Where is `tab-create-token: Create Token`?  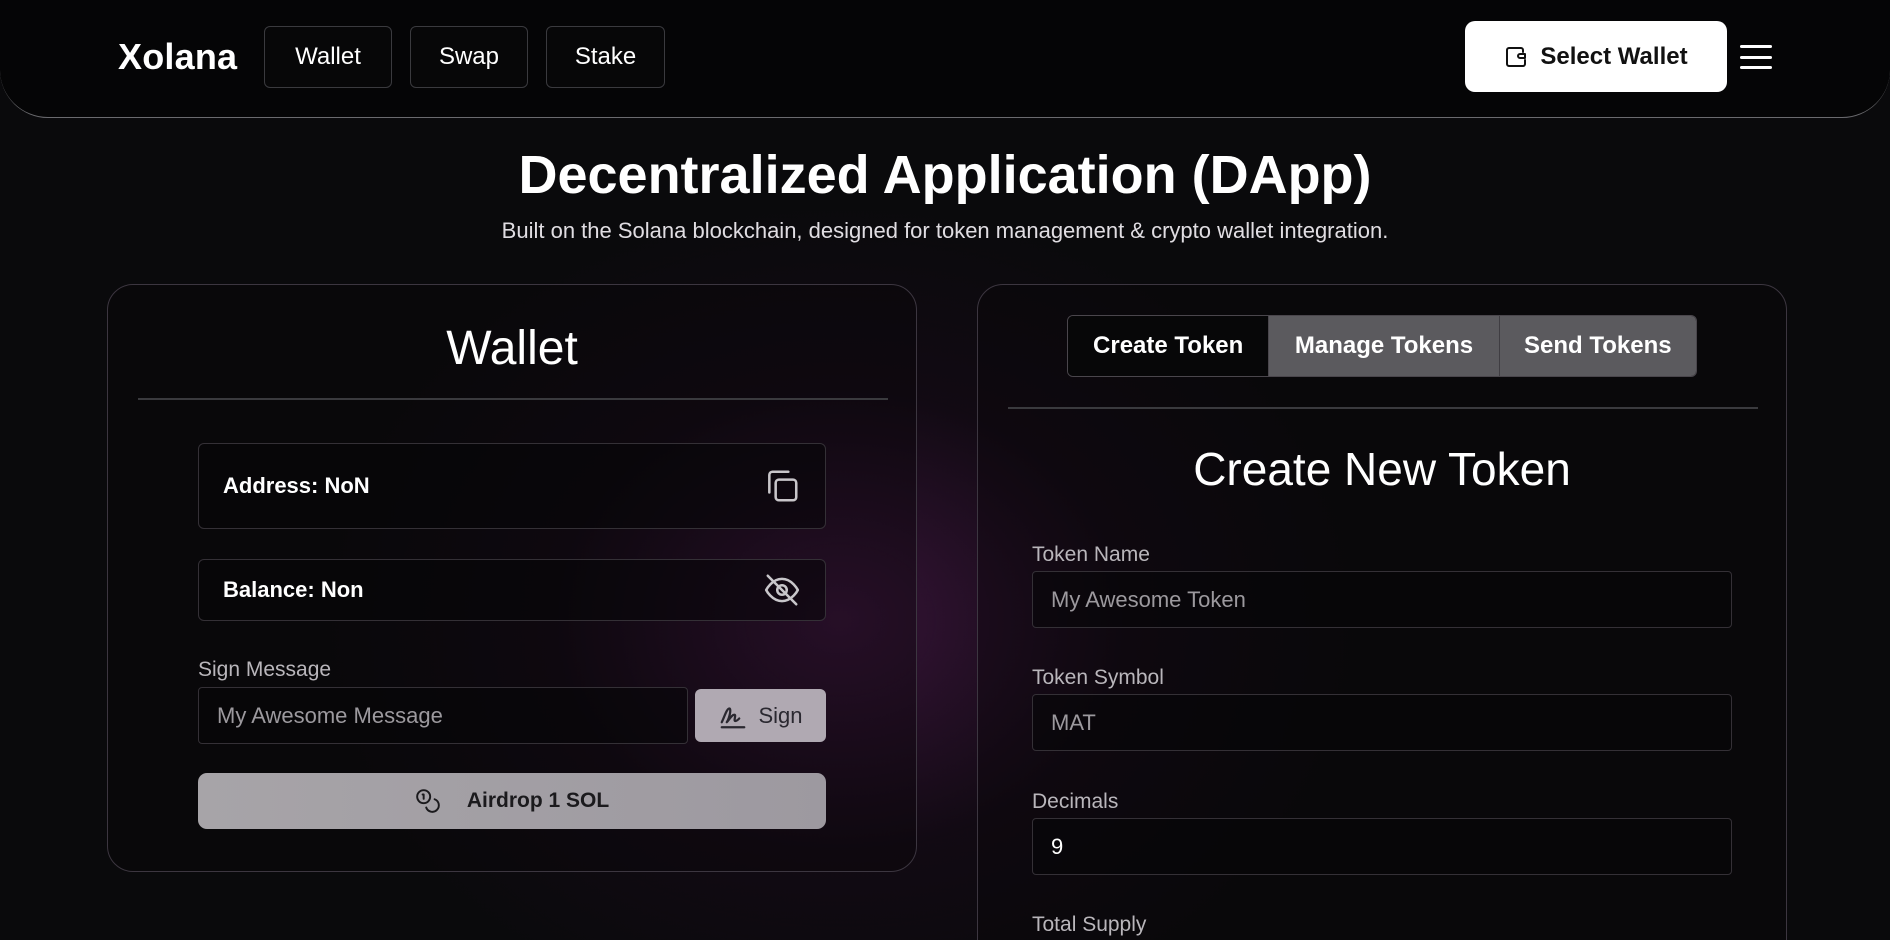 tab-create-token: Create Token is located at coordinates (1168, 346).